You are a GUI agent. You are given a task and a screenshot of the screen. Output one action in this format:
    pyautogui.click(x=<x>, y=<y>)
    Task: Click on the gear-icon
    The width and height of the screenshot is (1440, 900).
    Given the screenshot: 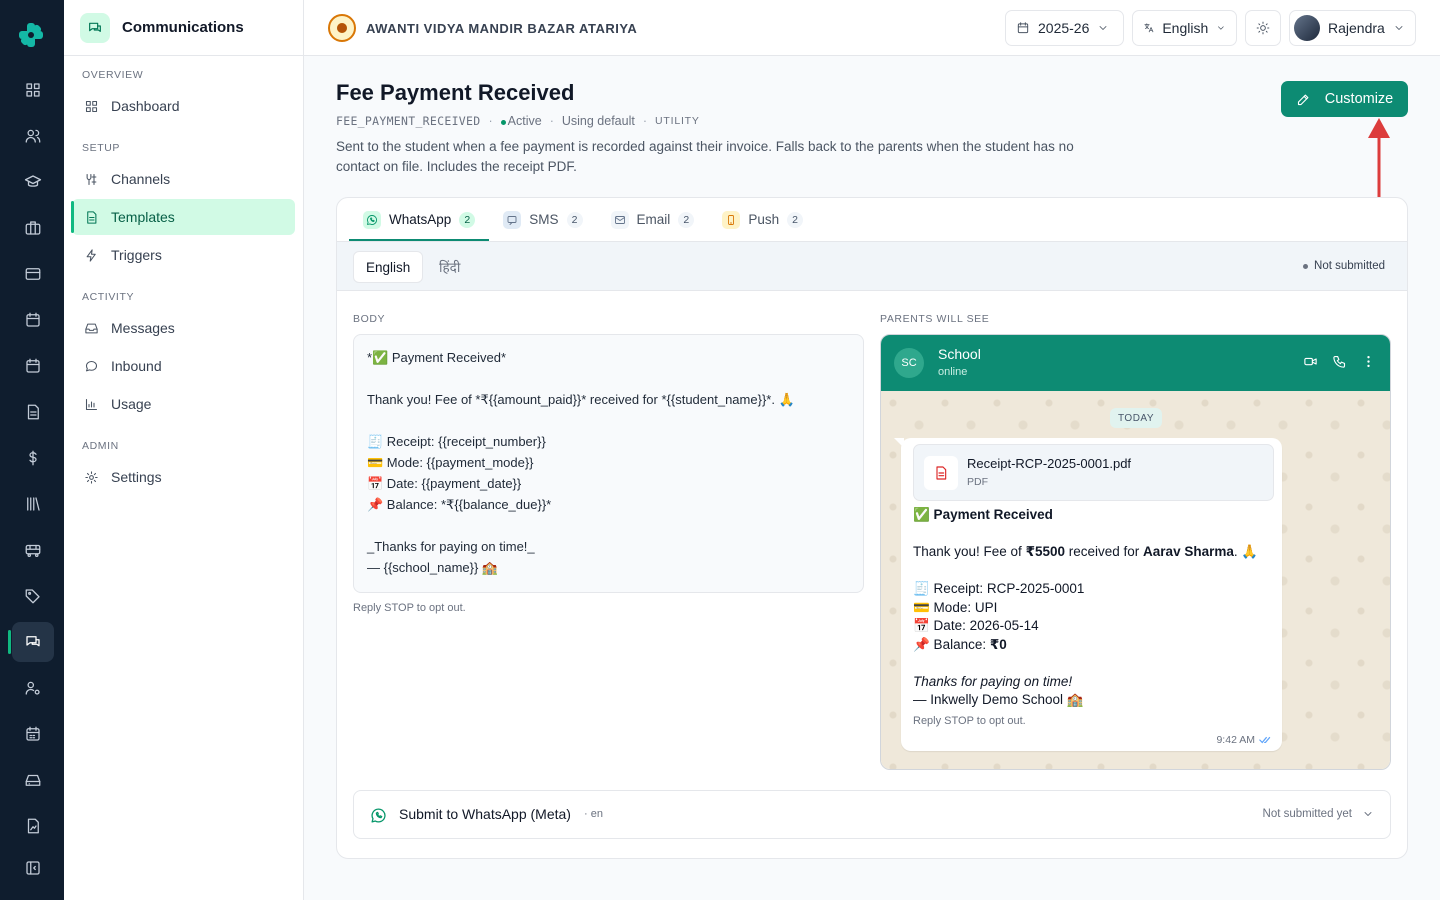 What is the action you would take?
    pyautogui.click(x=91, y=477)
    